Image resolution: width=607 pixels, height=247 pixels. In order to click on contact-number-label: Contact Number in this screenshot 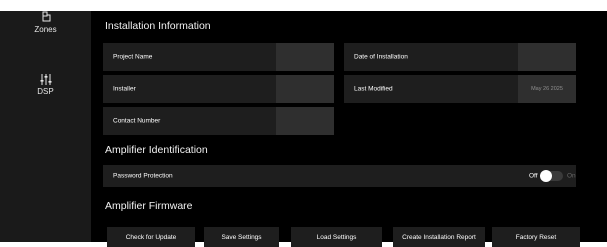, I will do `click(137, 121)`.